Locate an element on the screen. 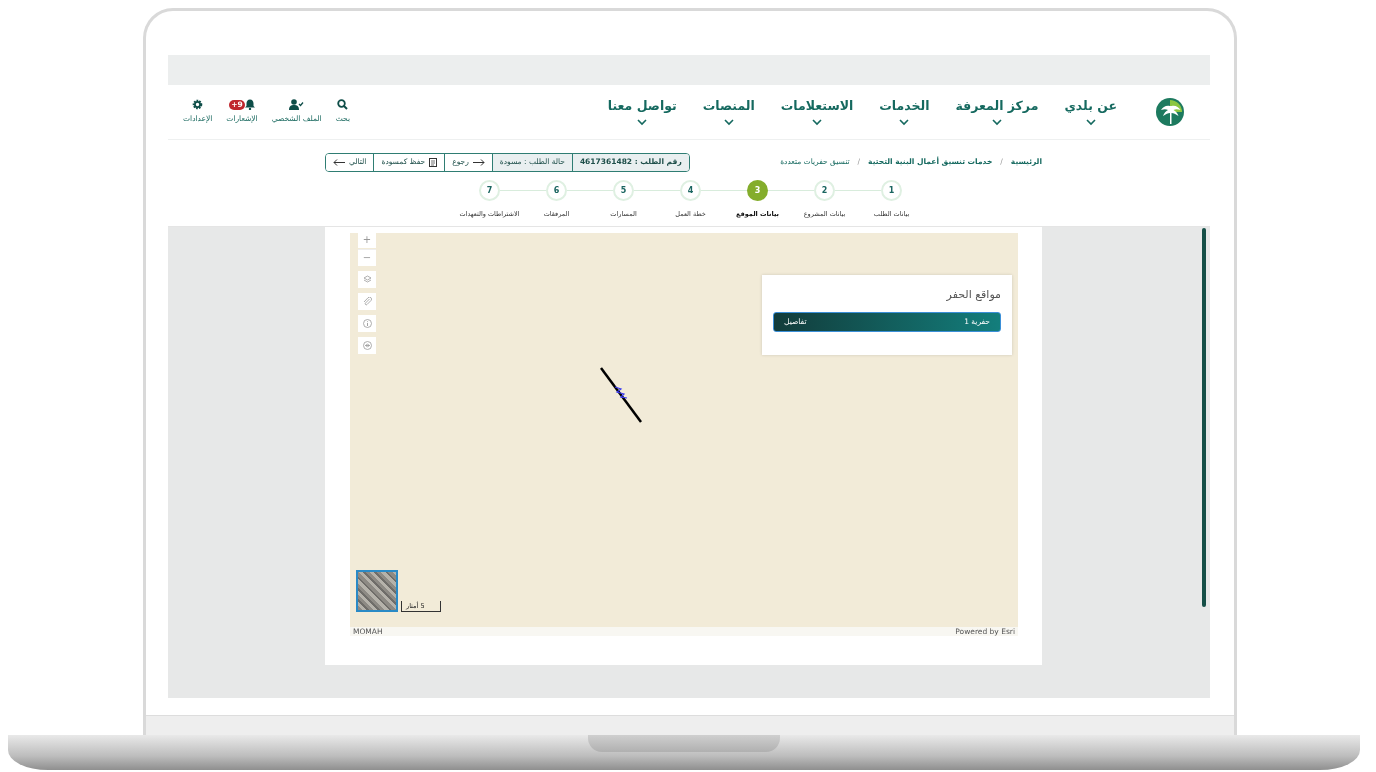 Image resolution: width=1376 pixels, height=772 pixels. gear-icon is located at coordinates (198, 105).